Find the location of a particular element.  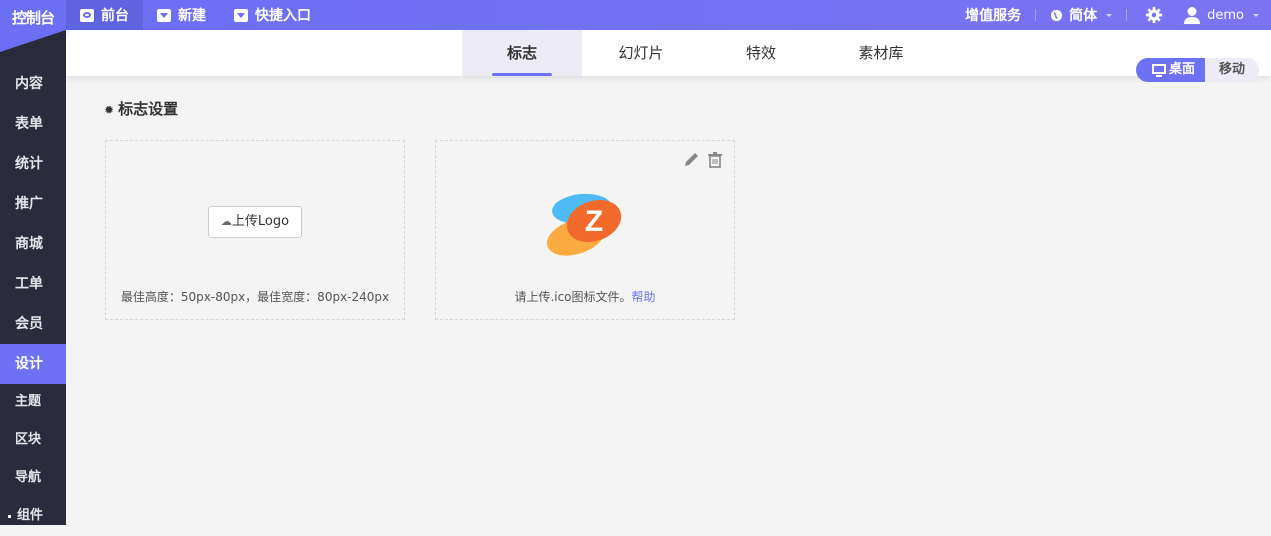

site-favicon-image: Z is located at coordinates (584, 224).